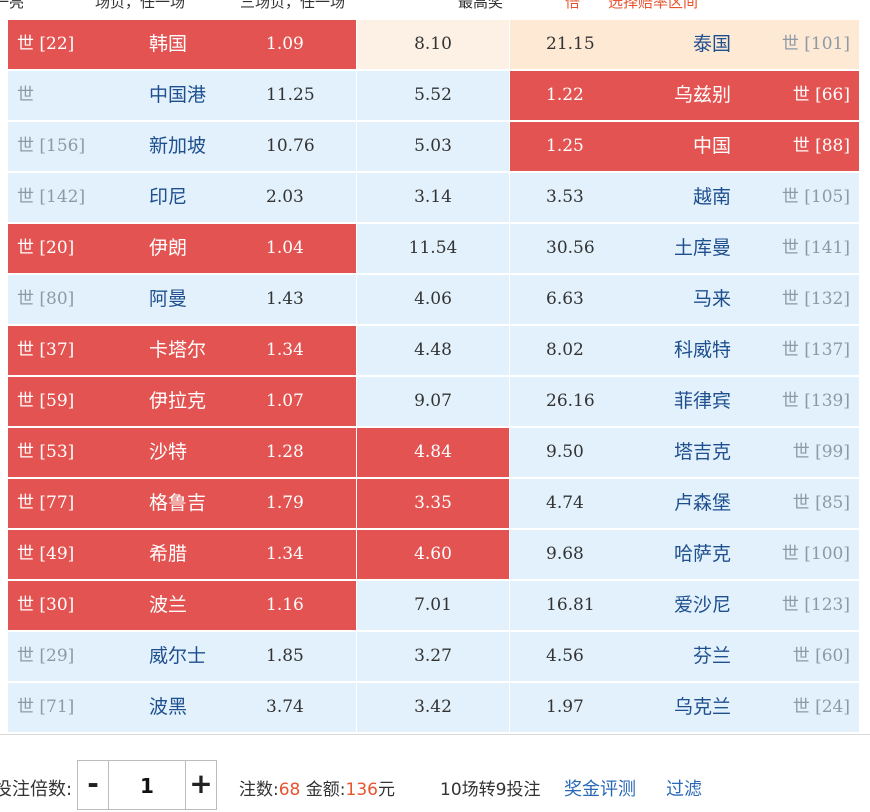 The image size is (870, 812). What do you see at coordinates (653, 6) in the screenshot?
I see `odds-range-link: 选择赔率区间` at bounding box center [653, 6].